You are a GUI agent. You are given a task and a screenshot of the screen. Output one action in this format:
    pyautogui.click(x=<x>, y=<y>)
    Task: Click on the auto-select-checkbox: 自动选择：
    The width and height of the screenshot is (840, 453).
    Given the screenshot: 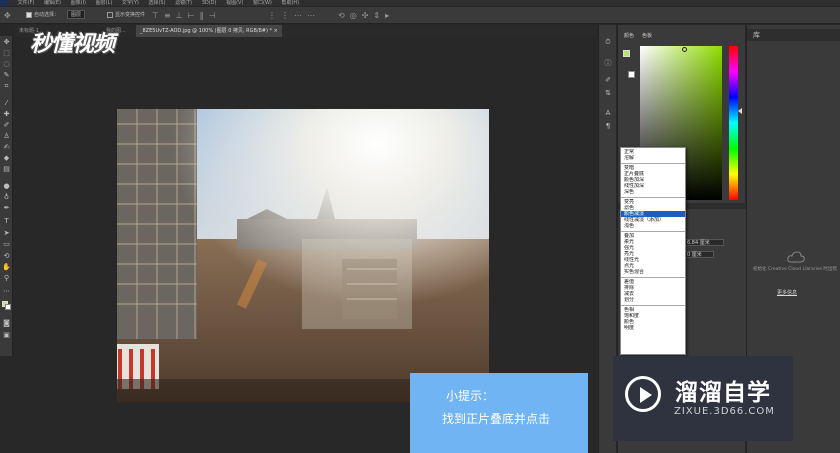 What is the action you would take?
    pyautogui.click(x=42, y=15)
    